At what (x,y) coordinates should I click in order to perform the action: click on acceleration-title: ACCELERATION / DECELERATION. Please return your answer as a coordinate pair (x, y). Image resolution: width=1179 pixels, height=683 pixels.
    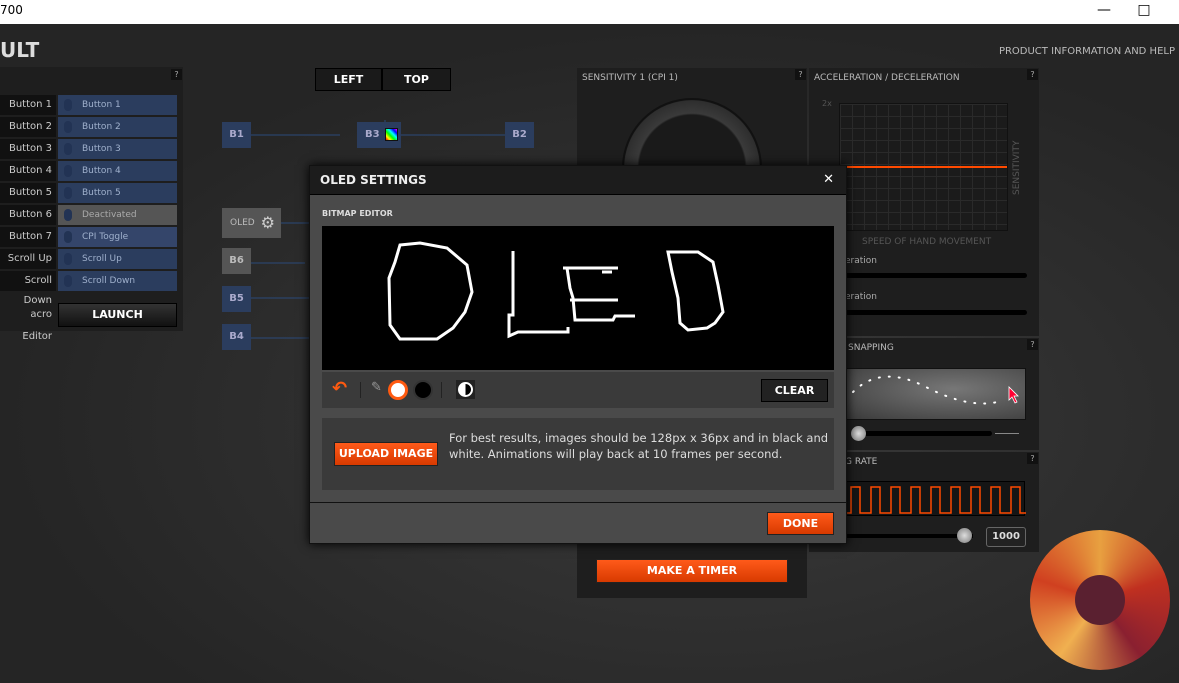
    Looking at the image, I should click on (887, 78).